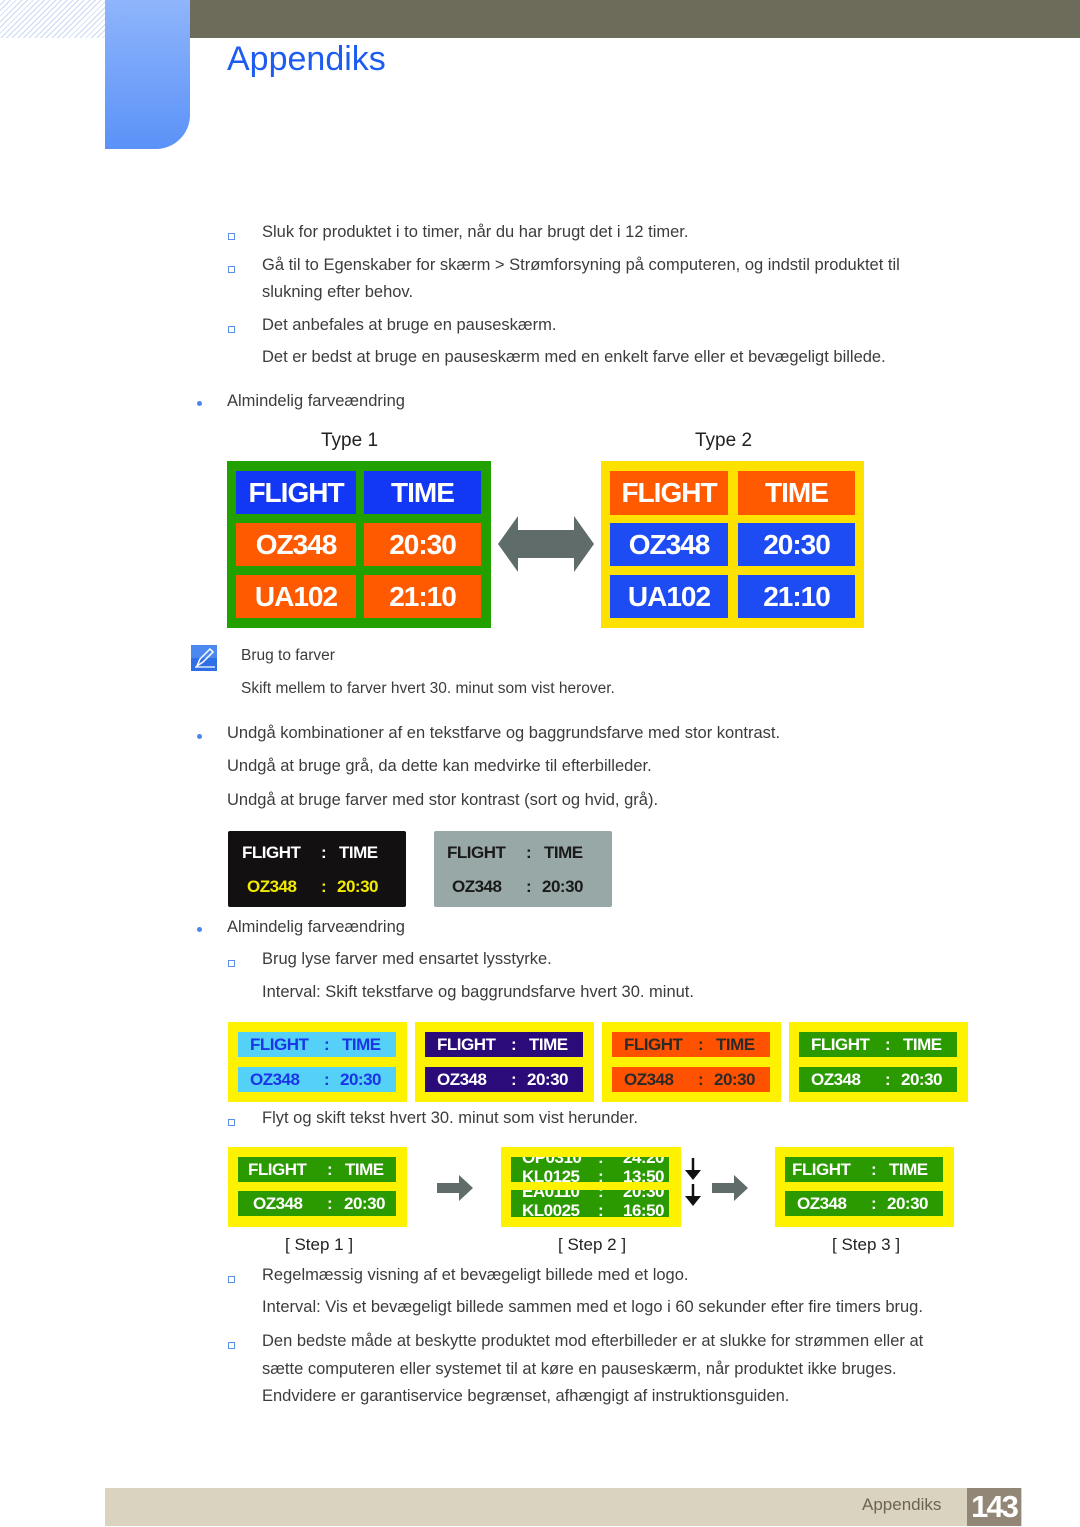  Describe the element at coordinates (635, 19) in the screenshot. I see `header-bar` at that location.